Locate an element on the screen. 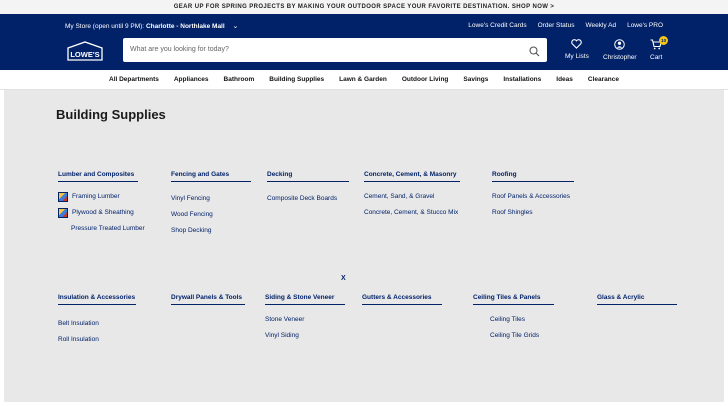 The width and height of the screenshot is (728, 407). link-roof-panels: Roof Panels & Accessories is located at coordinates (533, 196).